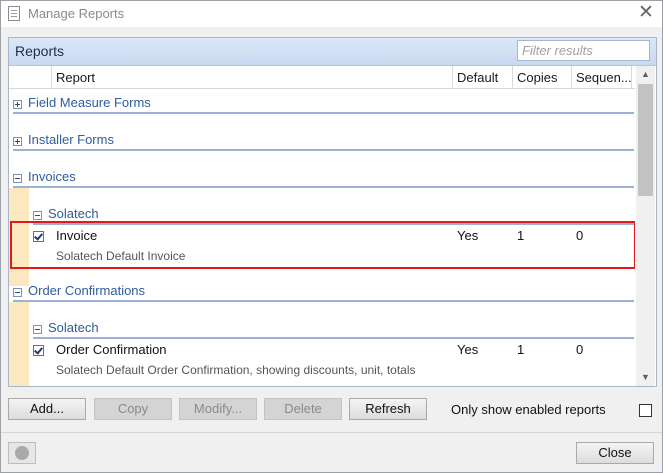  Describe the element at coordinates (645, 377) in the screenshot. I see `scroll-down-icon: ▼` at that location.